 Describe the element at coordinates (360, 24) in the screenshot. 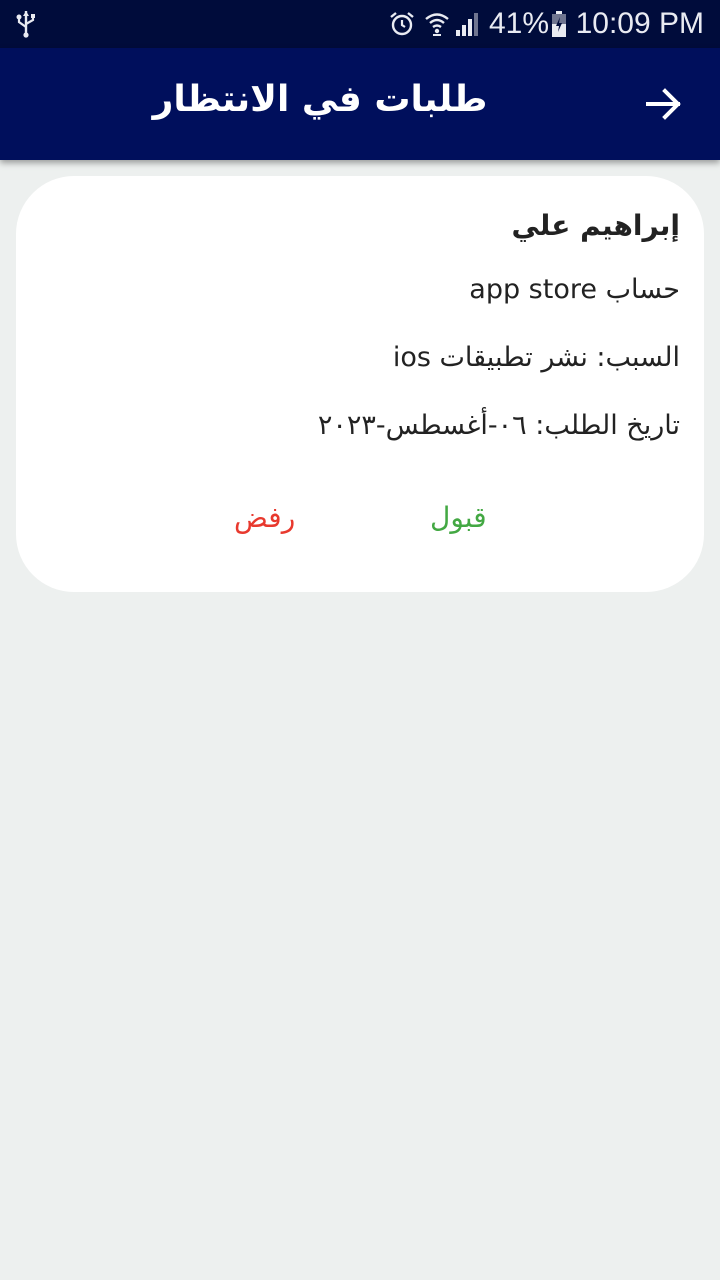

I see `status-bar: 41% 10:09 PM` at that location.